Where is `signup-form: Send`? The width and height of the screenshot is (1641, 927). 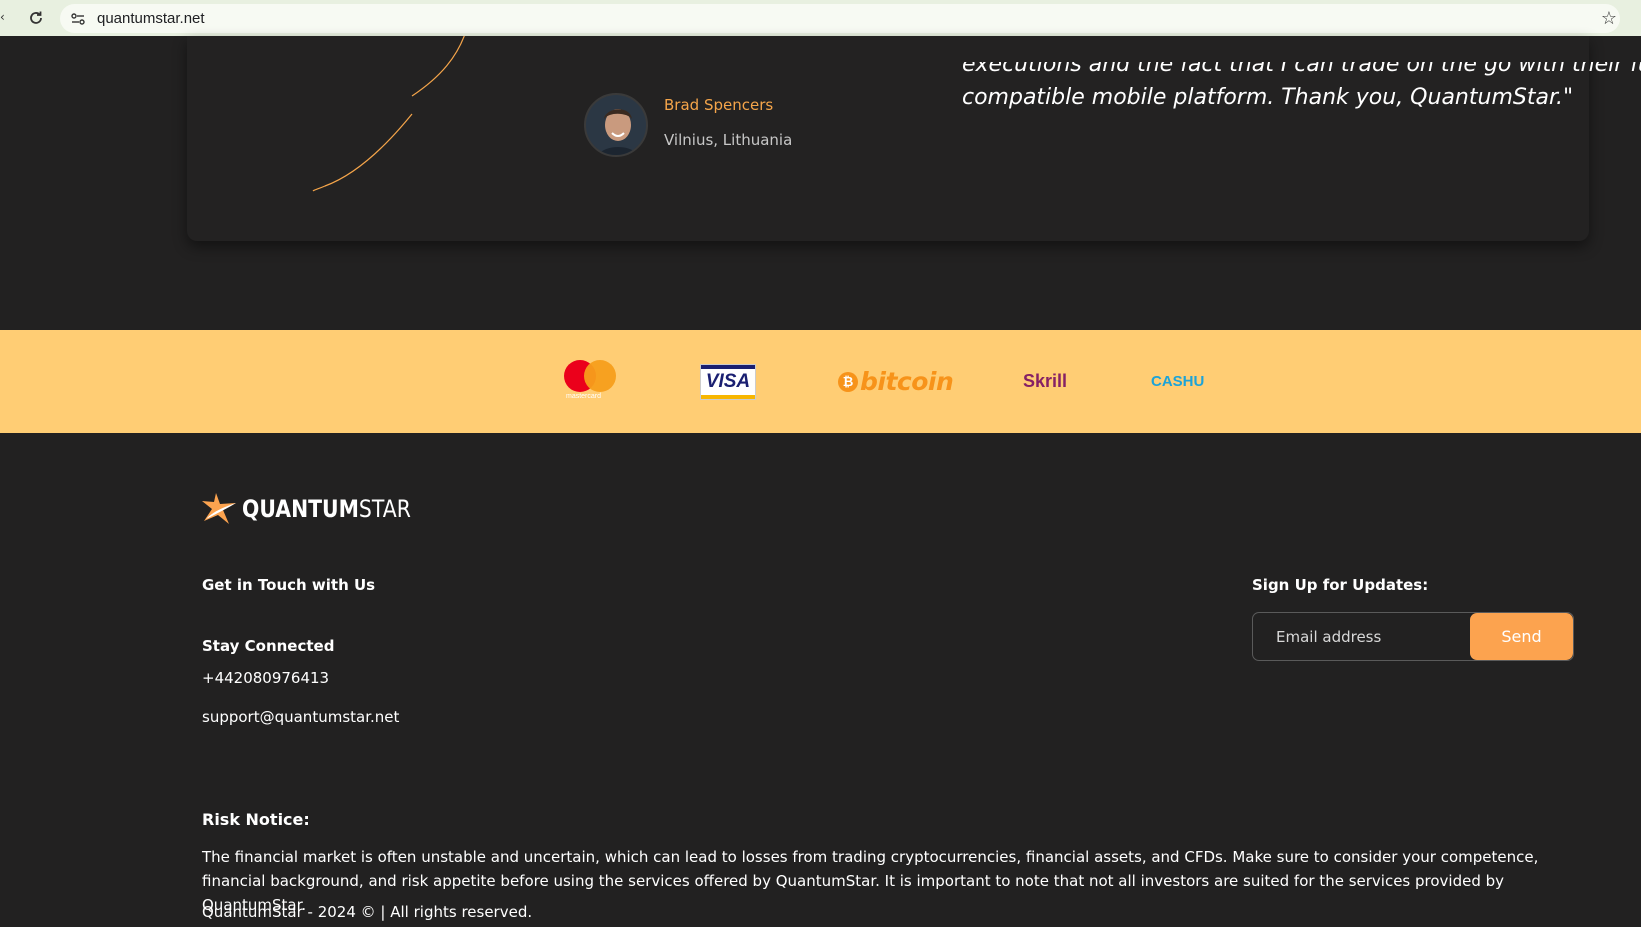 signup-form: Send is located at coordinates (1413, 636).